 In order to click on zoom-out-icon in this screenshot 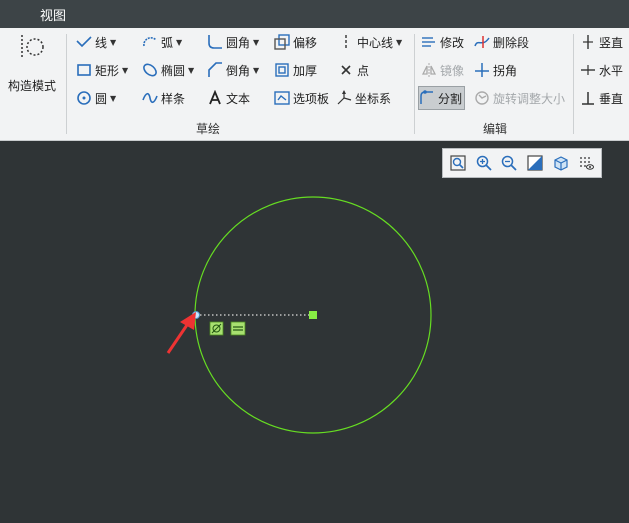, I will do `click(509, 163)`.